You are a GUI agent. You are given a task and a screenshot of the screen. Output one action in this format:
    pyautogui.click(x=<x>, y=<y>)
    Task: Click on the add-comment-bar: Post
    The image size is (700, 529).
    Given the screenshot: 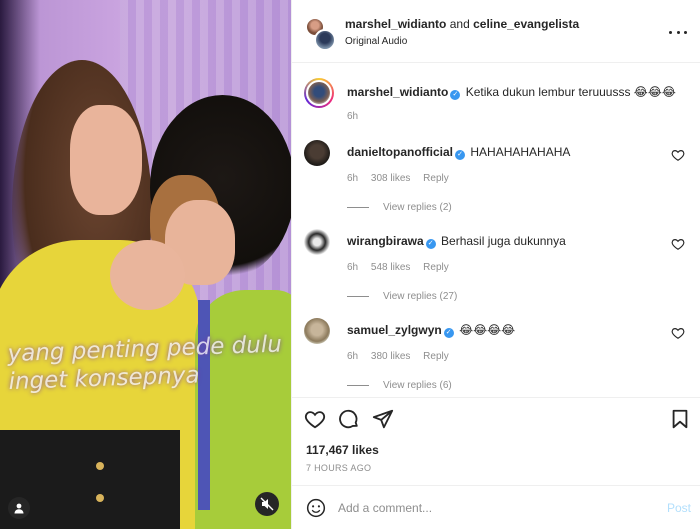 What is the action you would take?
    pyautogui.click(x=496, y=507)
    